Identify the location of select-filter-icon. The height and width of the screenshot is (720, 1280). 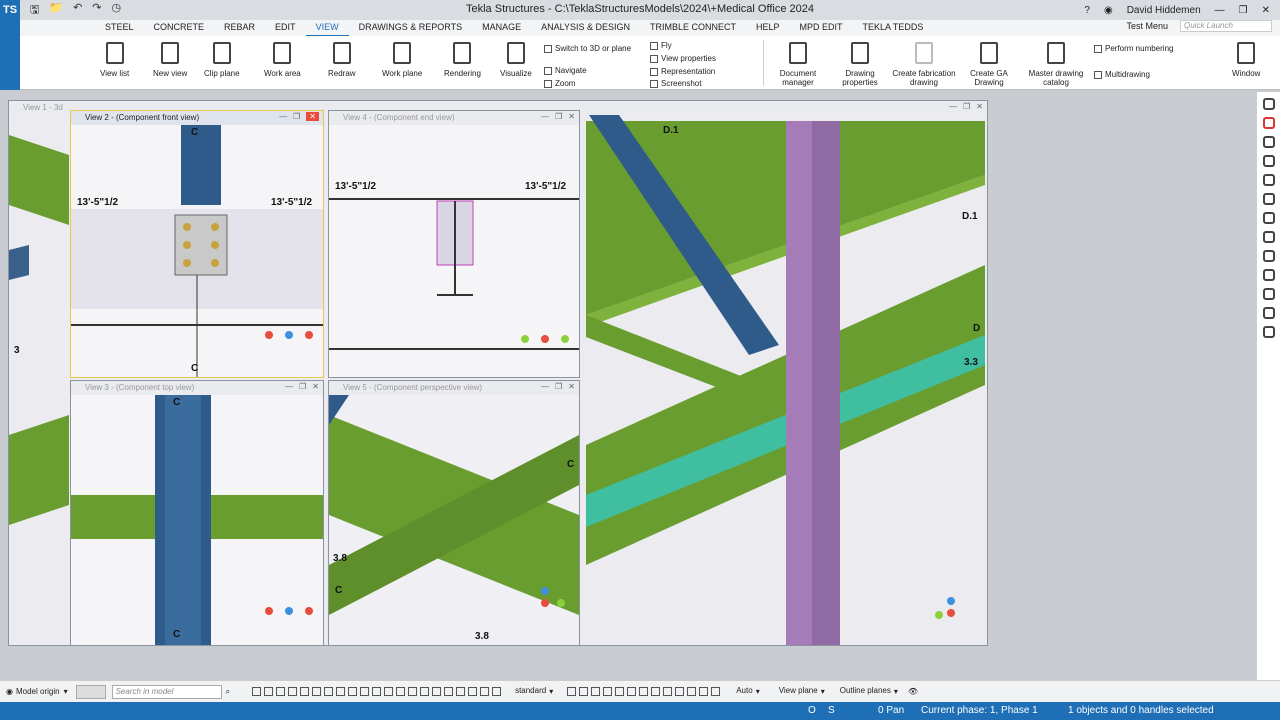
(473, 691).